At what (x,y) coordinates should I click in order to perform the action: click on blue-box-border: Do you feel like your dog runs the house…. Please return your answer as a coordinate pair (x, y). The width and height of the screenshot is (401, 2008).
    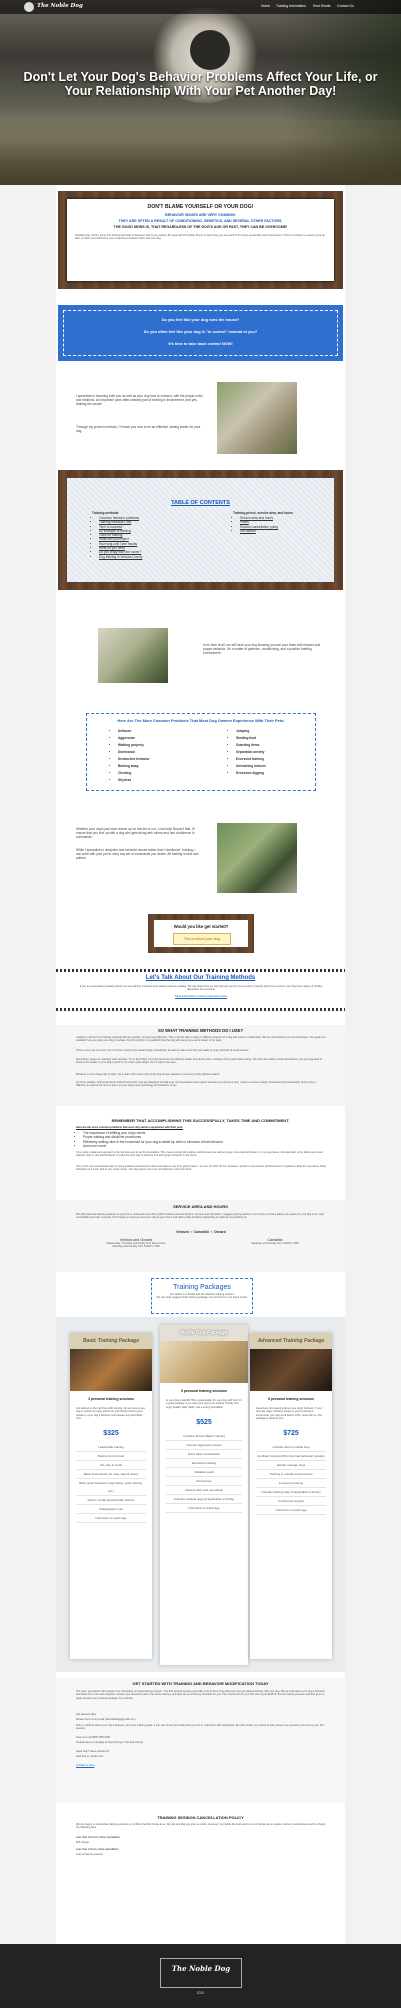
    Looking at the image, I should click on (200, 333).